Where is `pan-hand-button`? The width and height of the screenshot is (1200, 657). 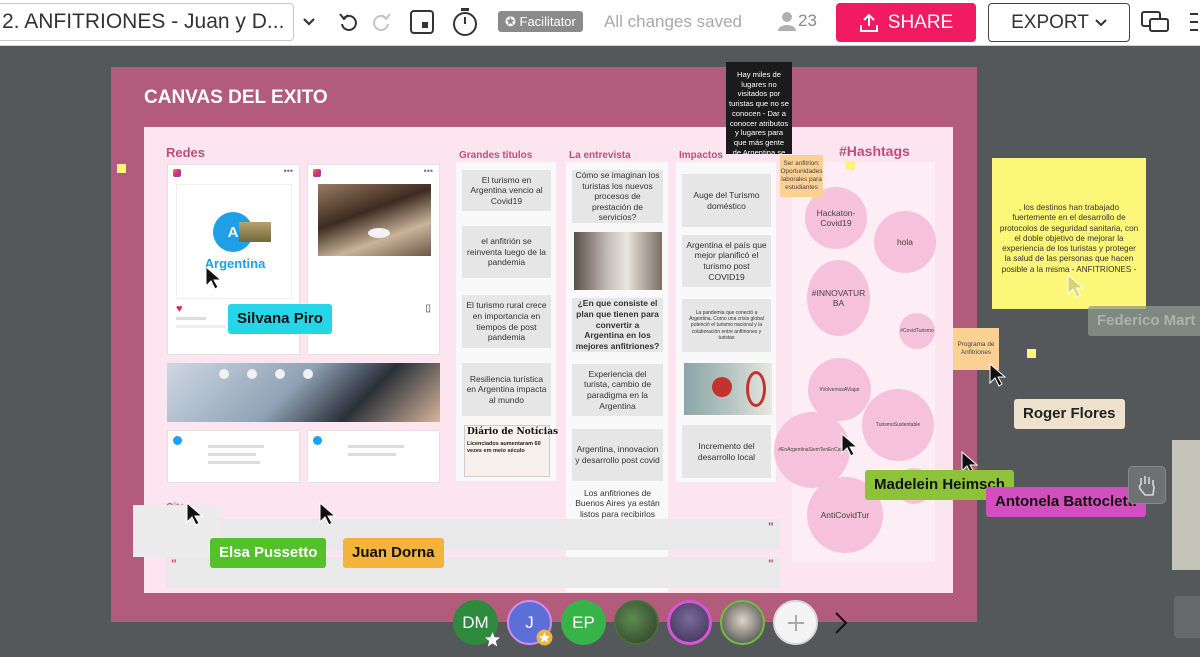
pan-hand-button is located at coordinates (1147, 485).